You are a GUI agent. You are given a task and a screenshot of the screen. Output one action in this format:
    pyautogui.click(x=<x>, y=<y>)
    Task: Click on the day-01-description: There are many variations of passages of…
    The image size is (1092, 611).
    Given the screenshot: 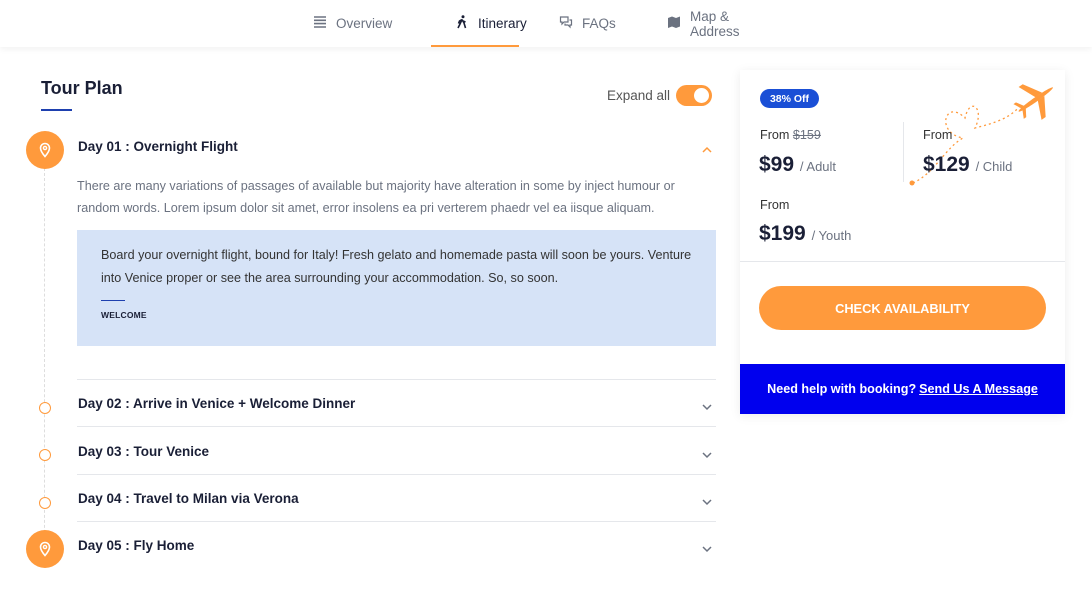 What is the action you would take?
    pyautogui.click(x=376, y=197)
    